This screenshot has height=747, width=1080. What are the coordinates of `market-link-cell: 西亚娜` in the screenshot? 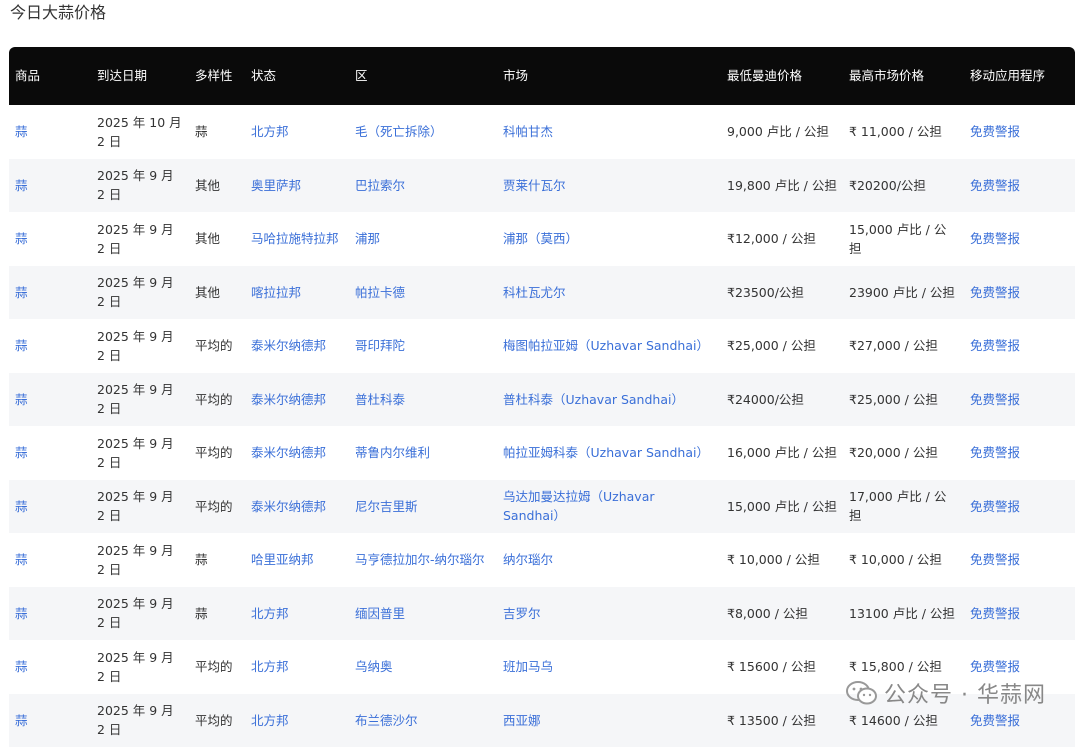 It's located at (609, 720).